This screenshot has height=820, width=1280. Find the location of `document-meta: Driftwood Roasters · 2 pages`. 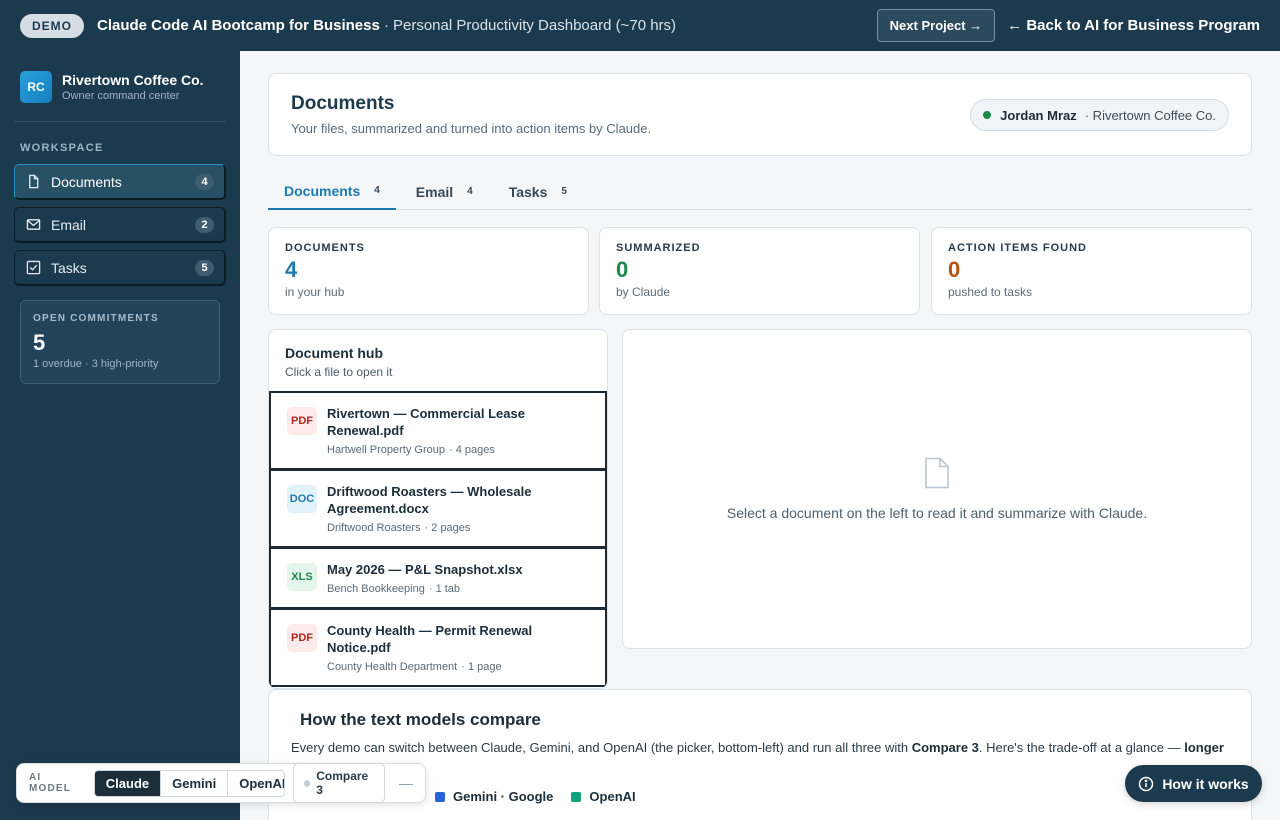

document-meta: Driftwood Roasters · 2 pages is located at coordinates (459, 528).